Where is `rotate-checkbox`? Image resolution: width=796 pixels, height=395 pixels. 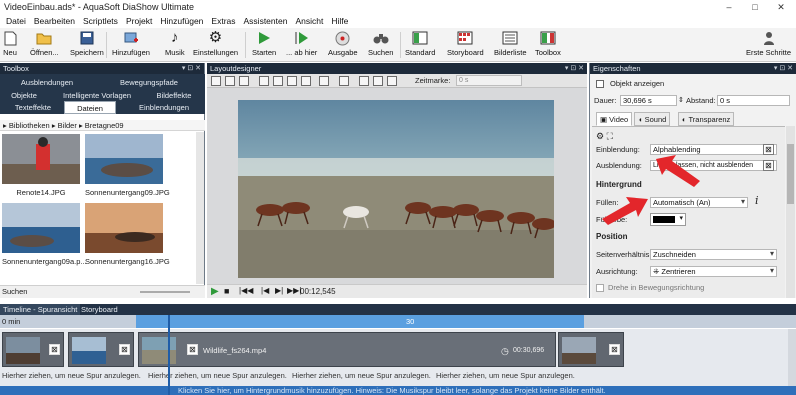
rotate-checkbox is located at coordinates (600, 288).